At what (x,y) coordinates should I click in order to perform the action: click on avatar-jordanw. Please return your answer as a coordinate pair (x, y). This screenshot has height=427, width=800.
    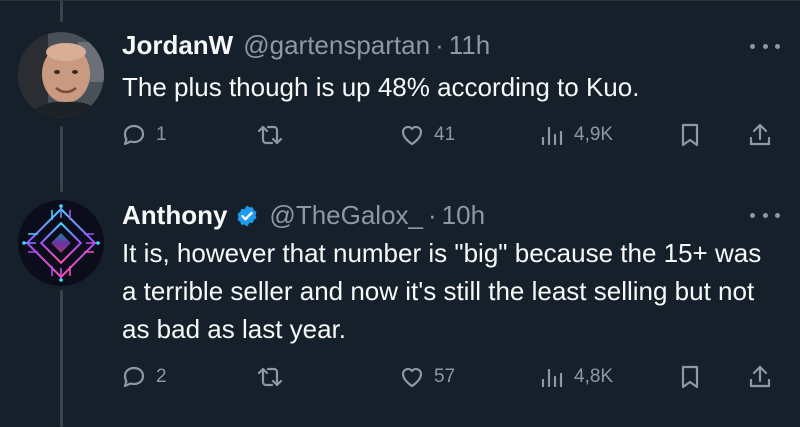
    Looking at the image, I should click on (61, 75).